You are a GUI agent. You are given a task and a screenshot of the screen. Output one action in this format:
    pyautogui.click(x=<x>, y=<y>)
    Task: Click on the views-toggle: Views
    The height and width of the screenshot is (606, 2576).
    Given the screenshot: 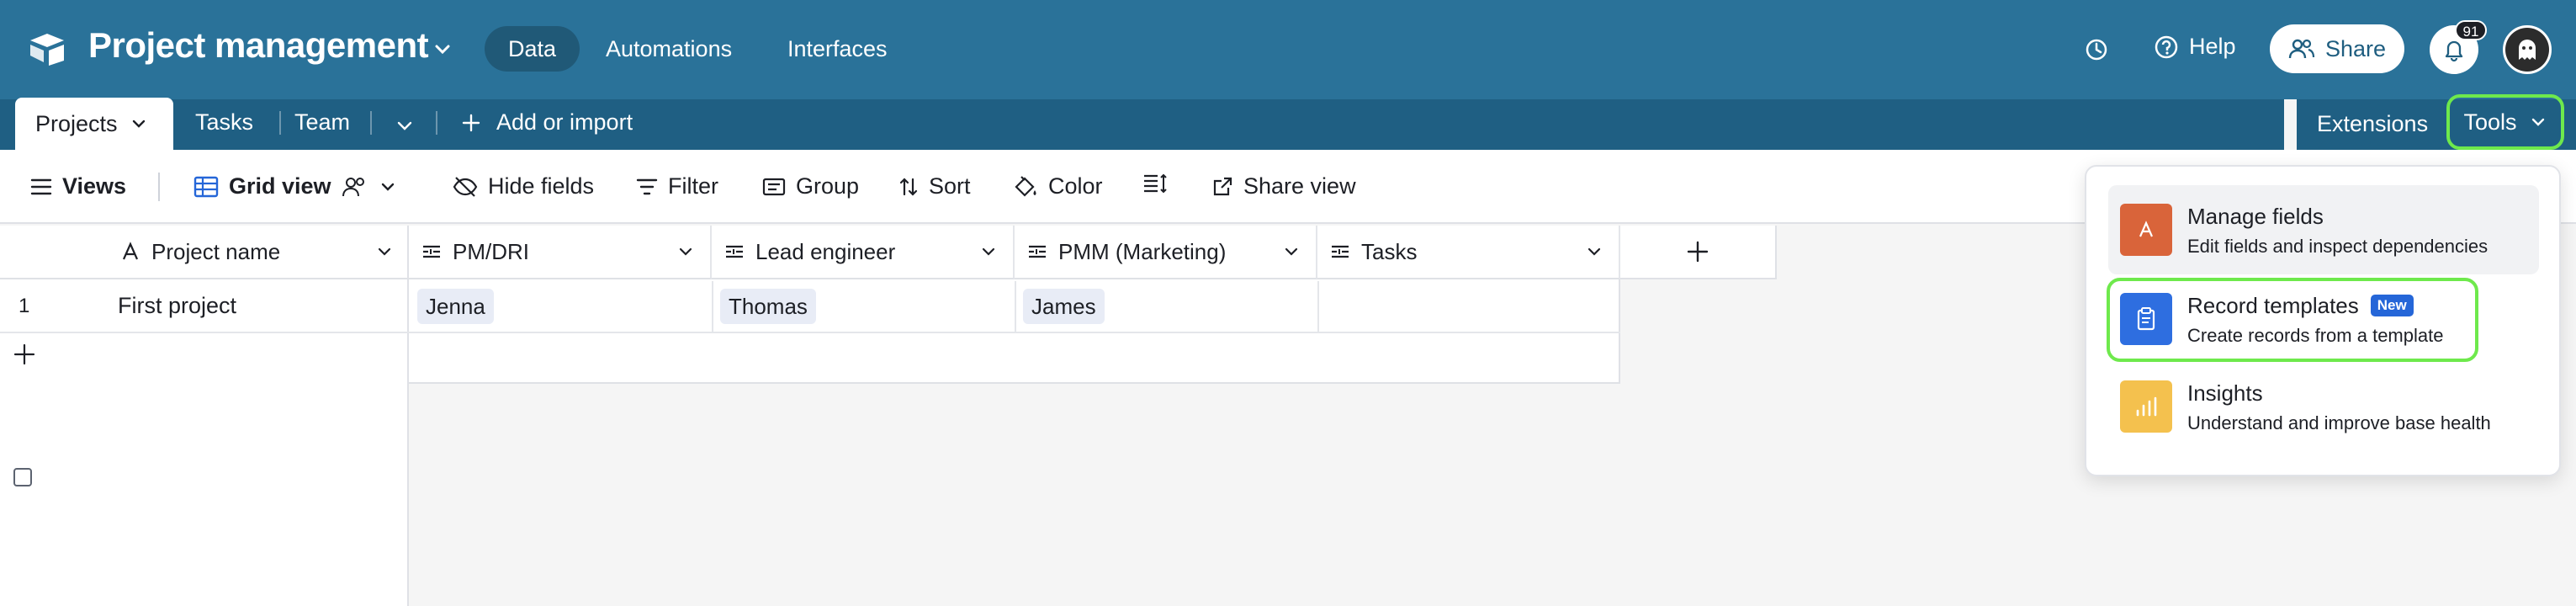 What is the action you would take?
    pyautogui.click(x=78, y=186)
    